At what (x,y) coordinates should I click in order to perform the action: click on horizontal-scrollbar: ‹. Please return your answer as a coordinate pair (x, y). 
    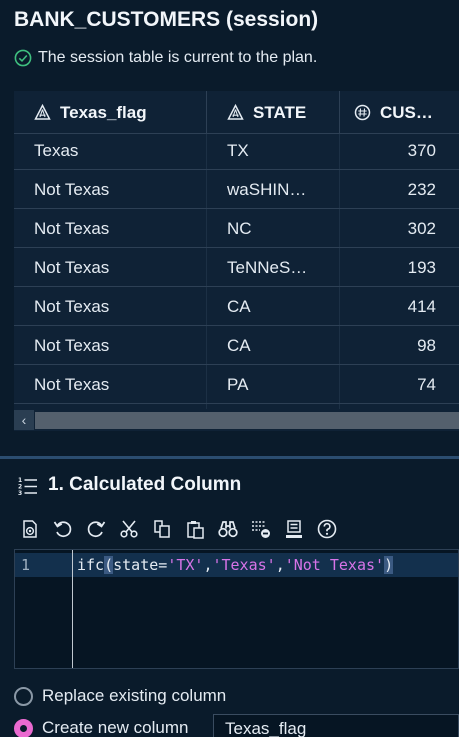
    Looking at the image, I should click on (236, 420).